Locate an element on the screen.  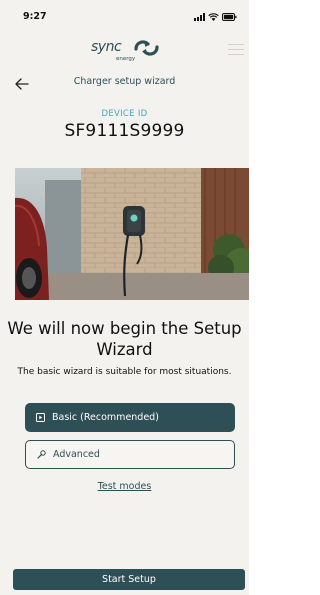
device-id-label: DEVICE ID is located at coordinates (124, 114).